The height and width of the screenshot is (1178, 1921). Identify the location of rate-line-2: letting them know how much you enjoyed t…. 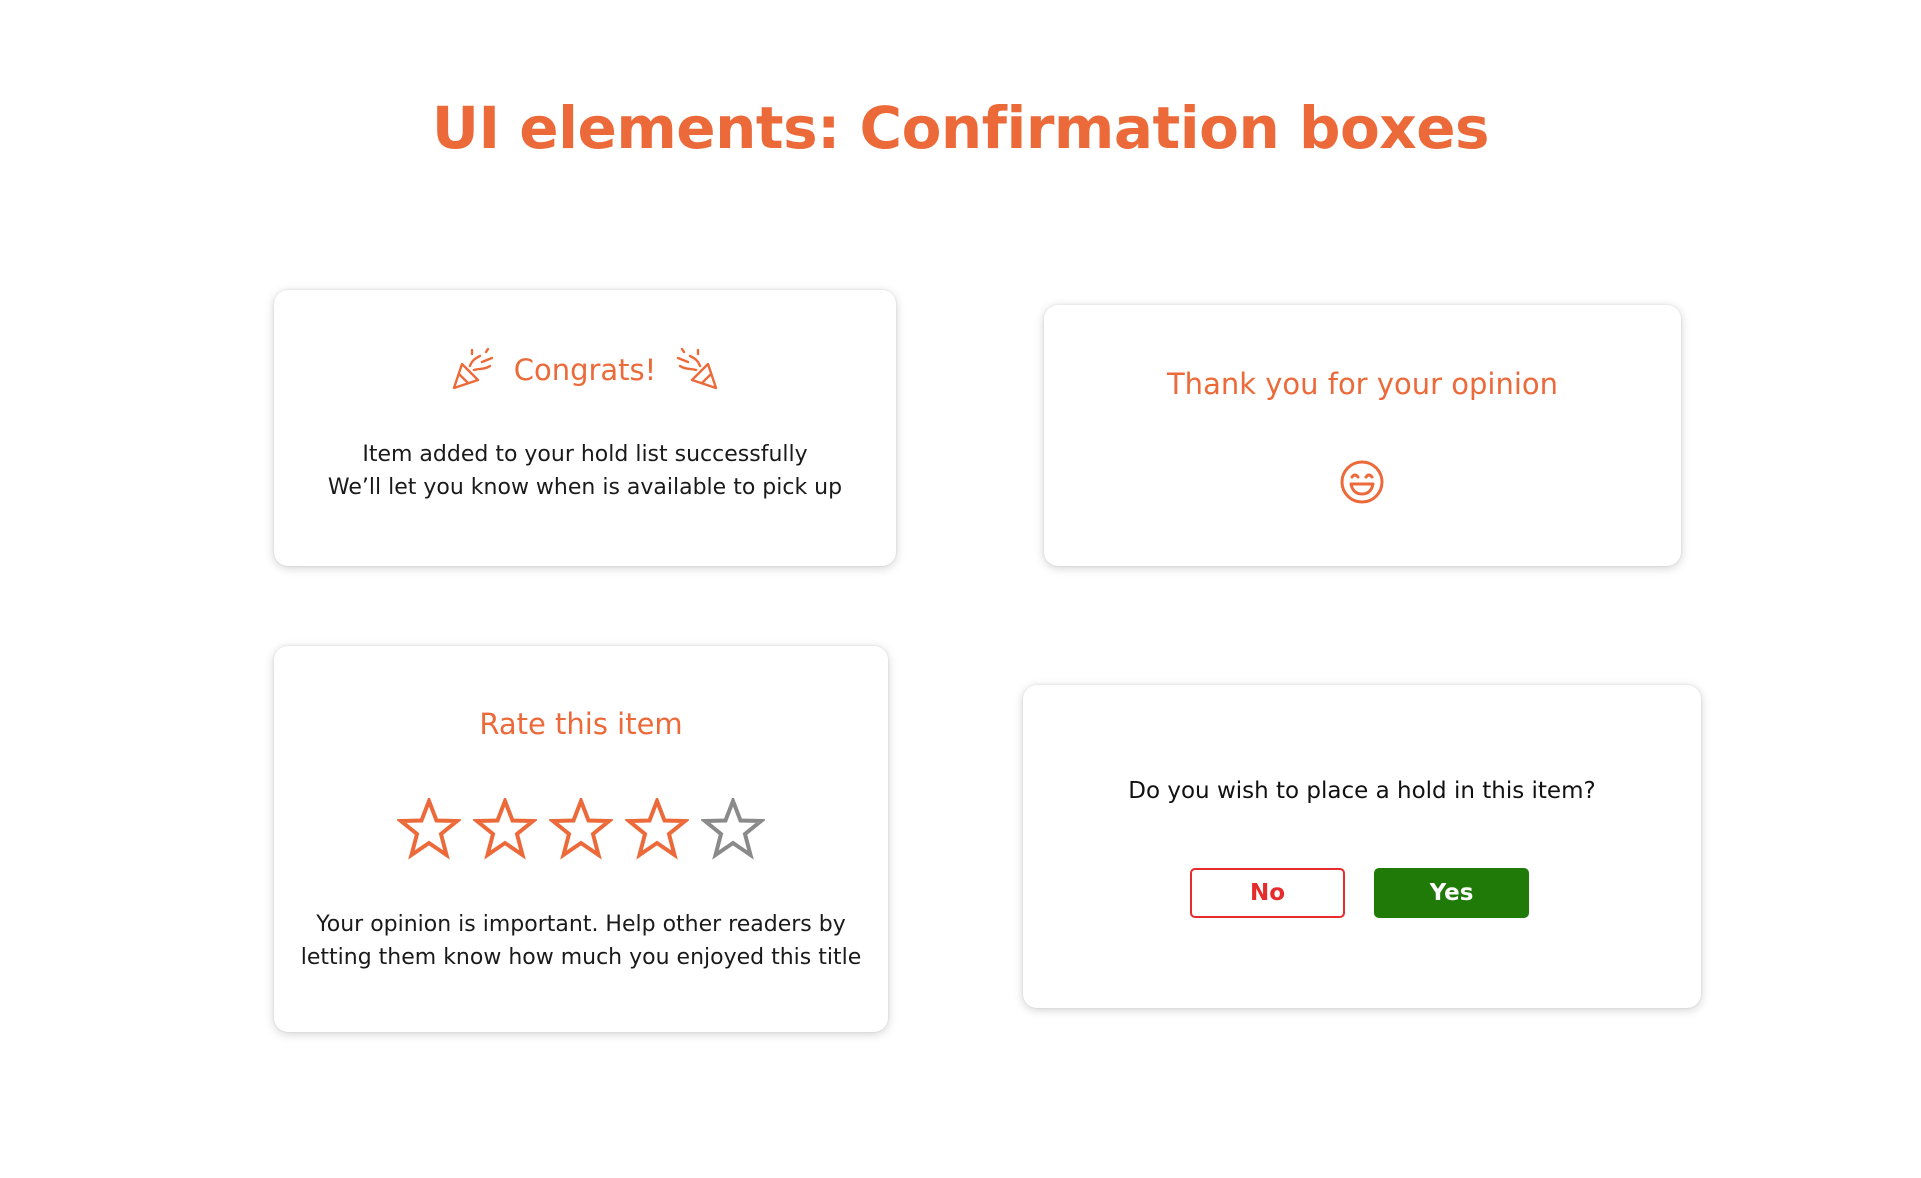
(581, 957).